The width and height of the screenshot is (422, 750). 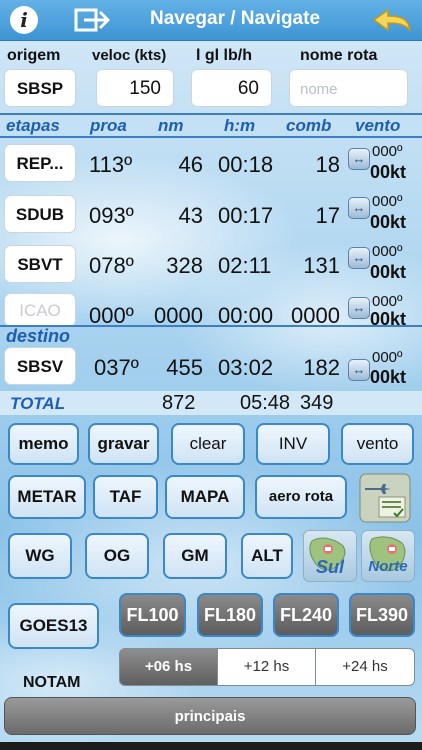 I want to click on leg-time: 02:11, so click(x=245, y=265).